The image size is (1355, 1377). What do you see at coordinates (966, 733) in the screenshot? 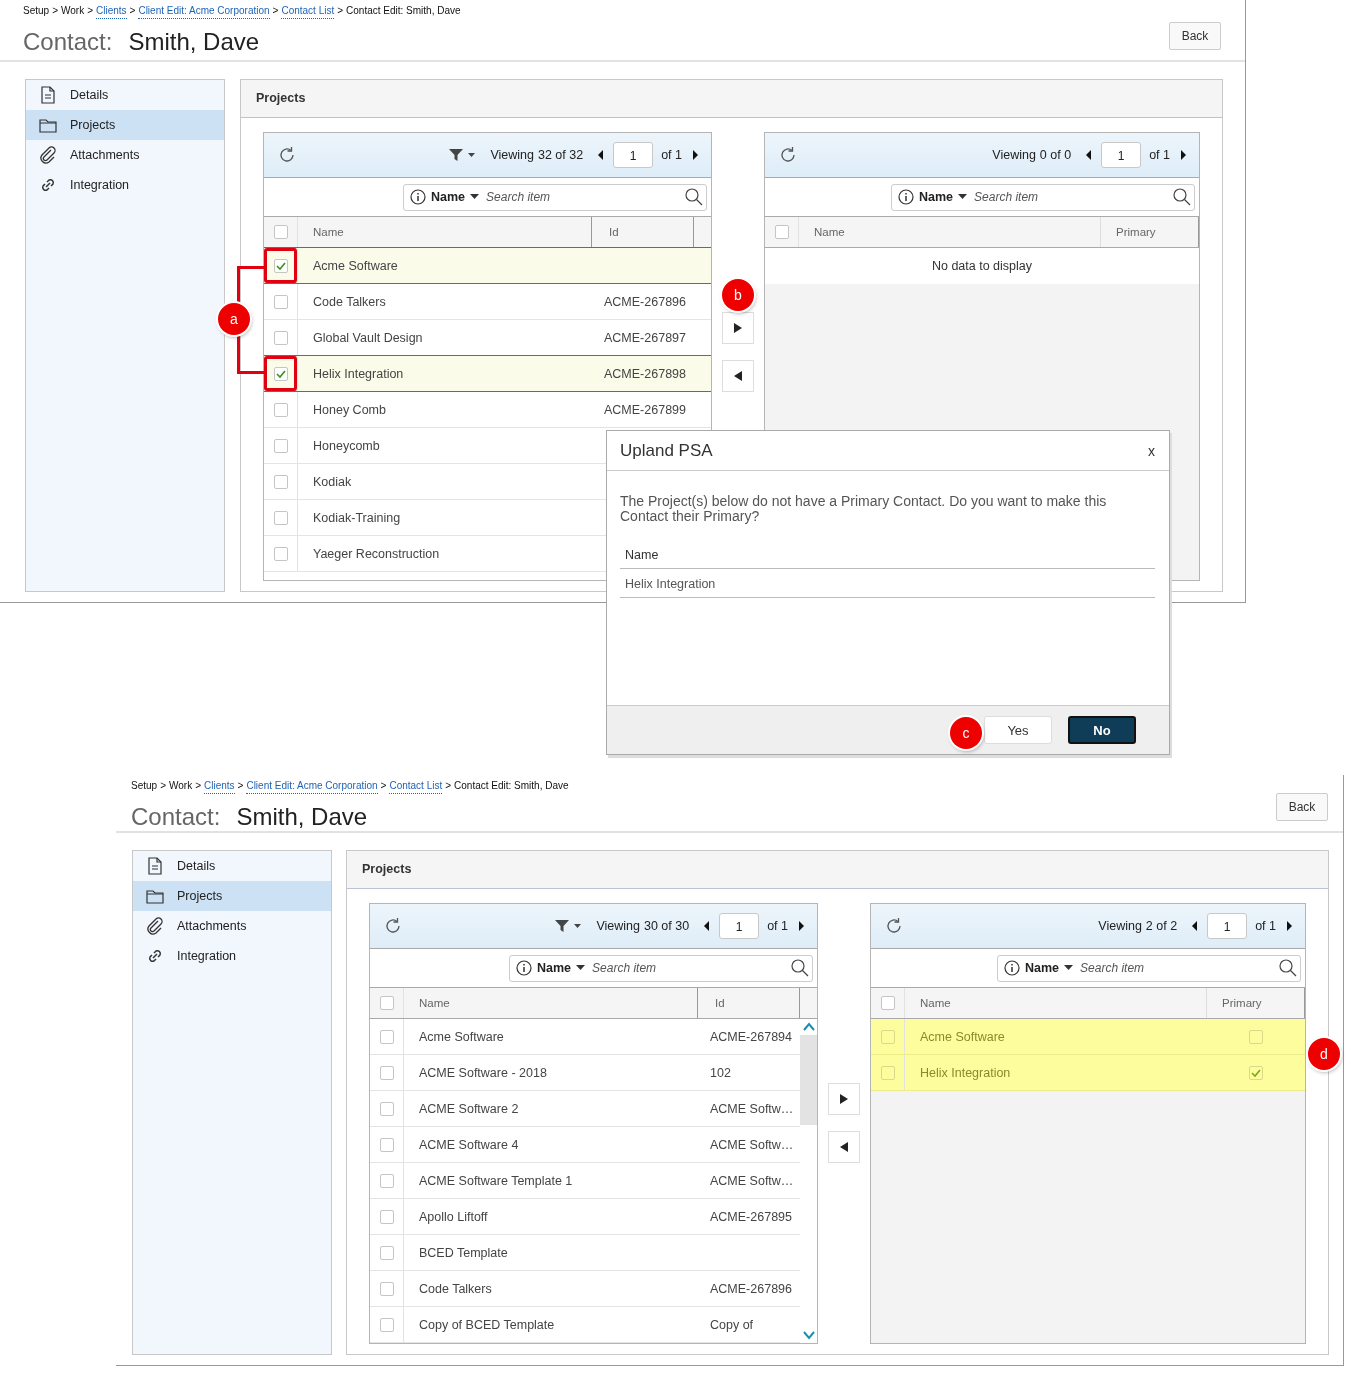
I see `callout-badge: c` at bounding box center [966, 733].